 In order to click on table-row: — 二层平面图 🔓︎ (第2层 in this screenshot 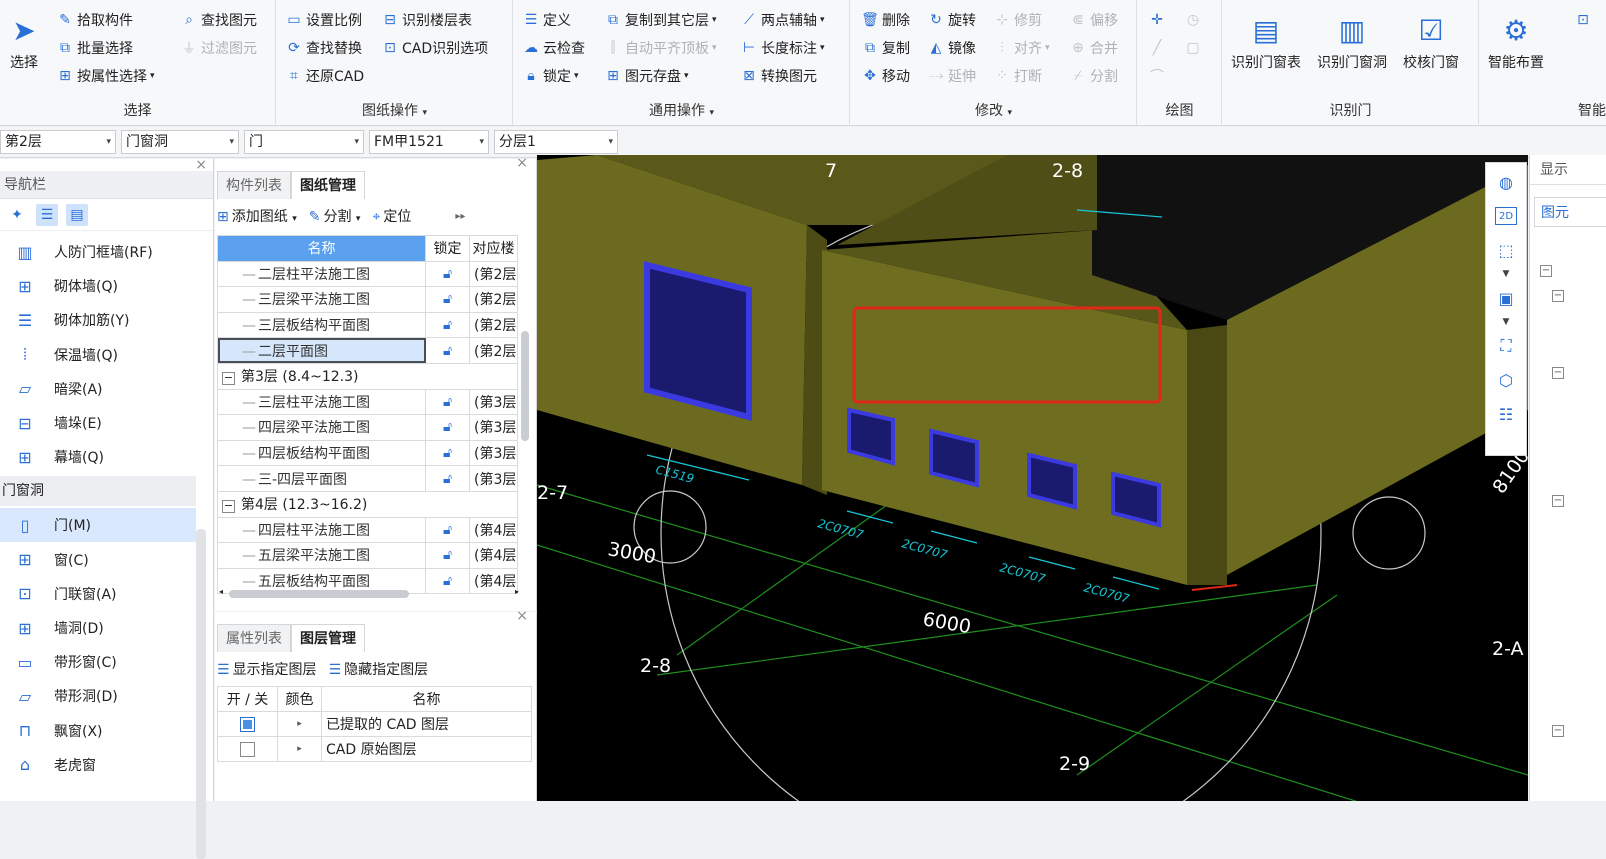, I will do `click(367, 350)`.